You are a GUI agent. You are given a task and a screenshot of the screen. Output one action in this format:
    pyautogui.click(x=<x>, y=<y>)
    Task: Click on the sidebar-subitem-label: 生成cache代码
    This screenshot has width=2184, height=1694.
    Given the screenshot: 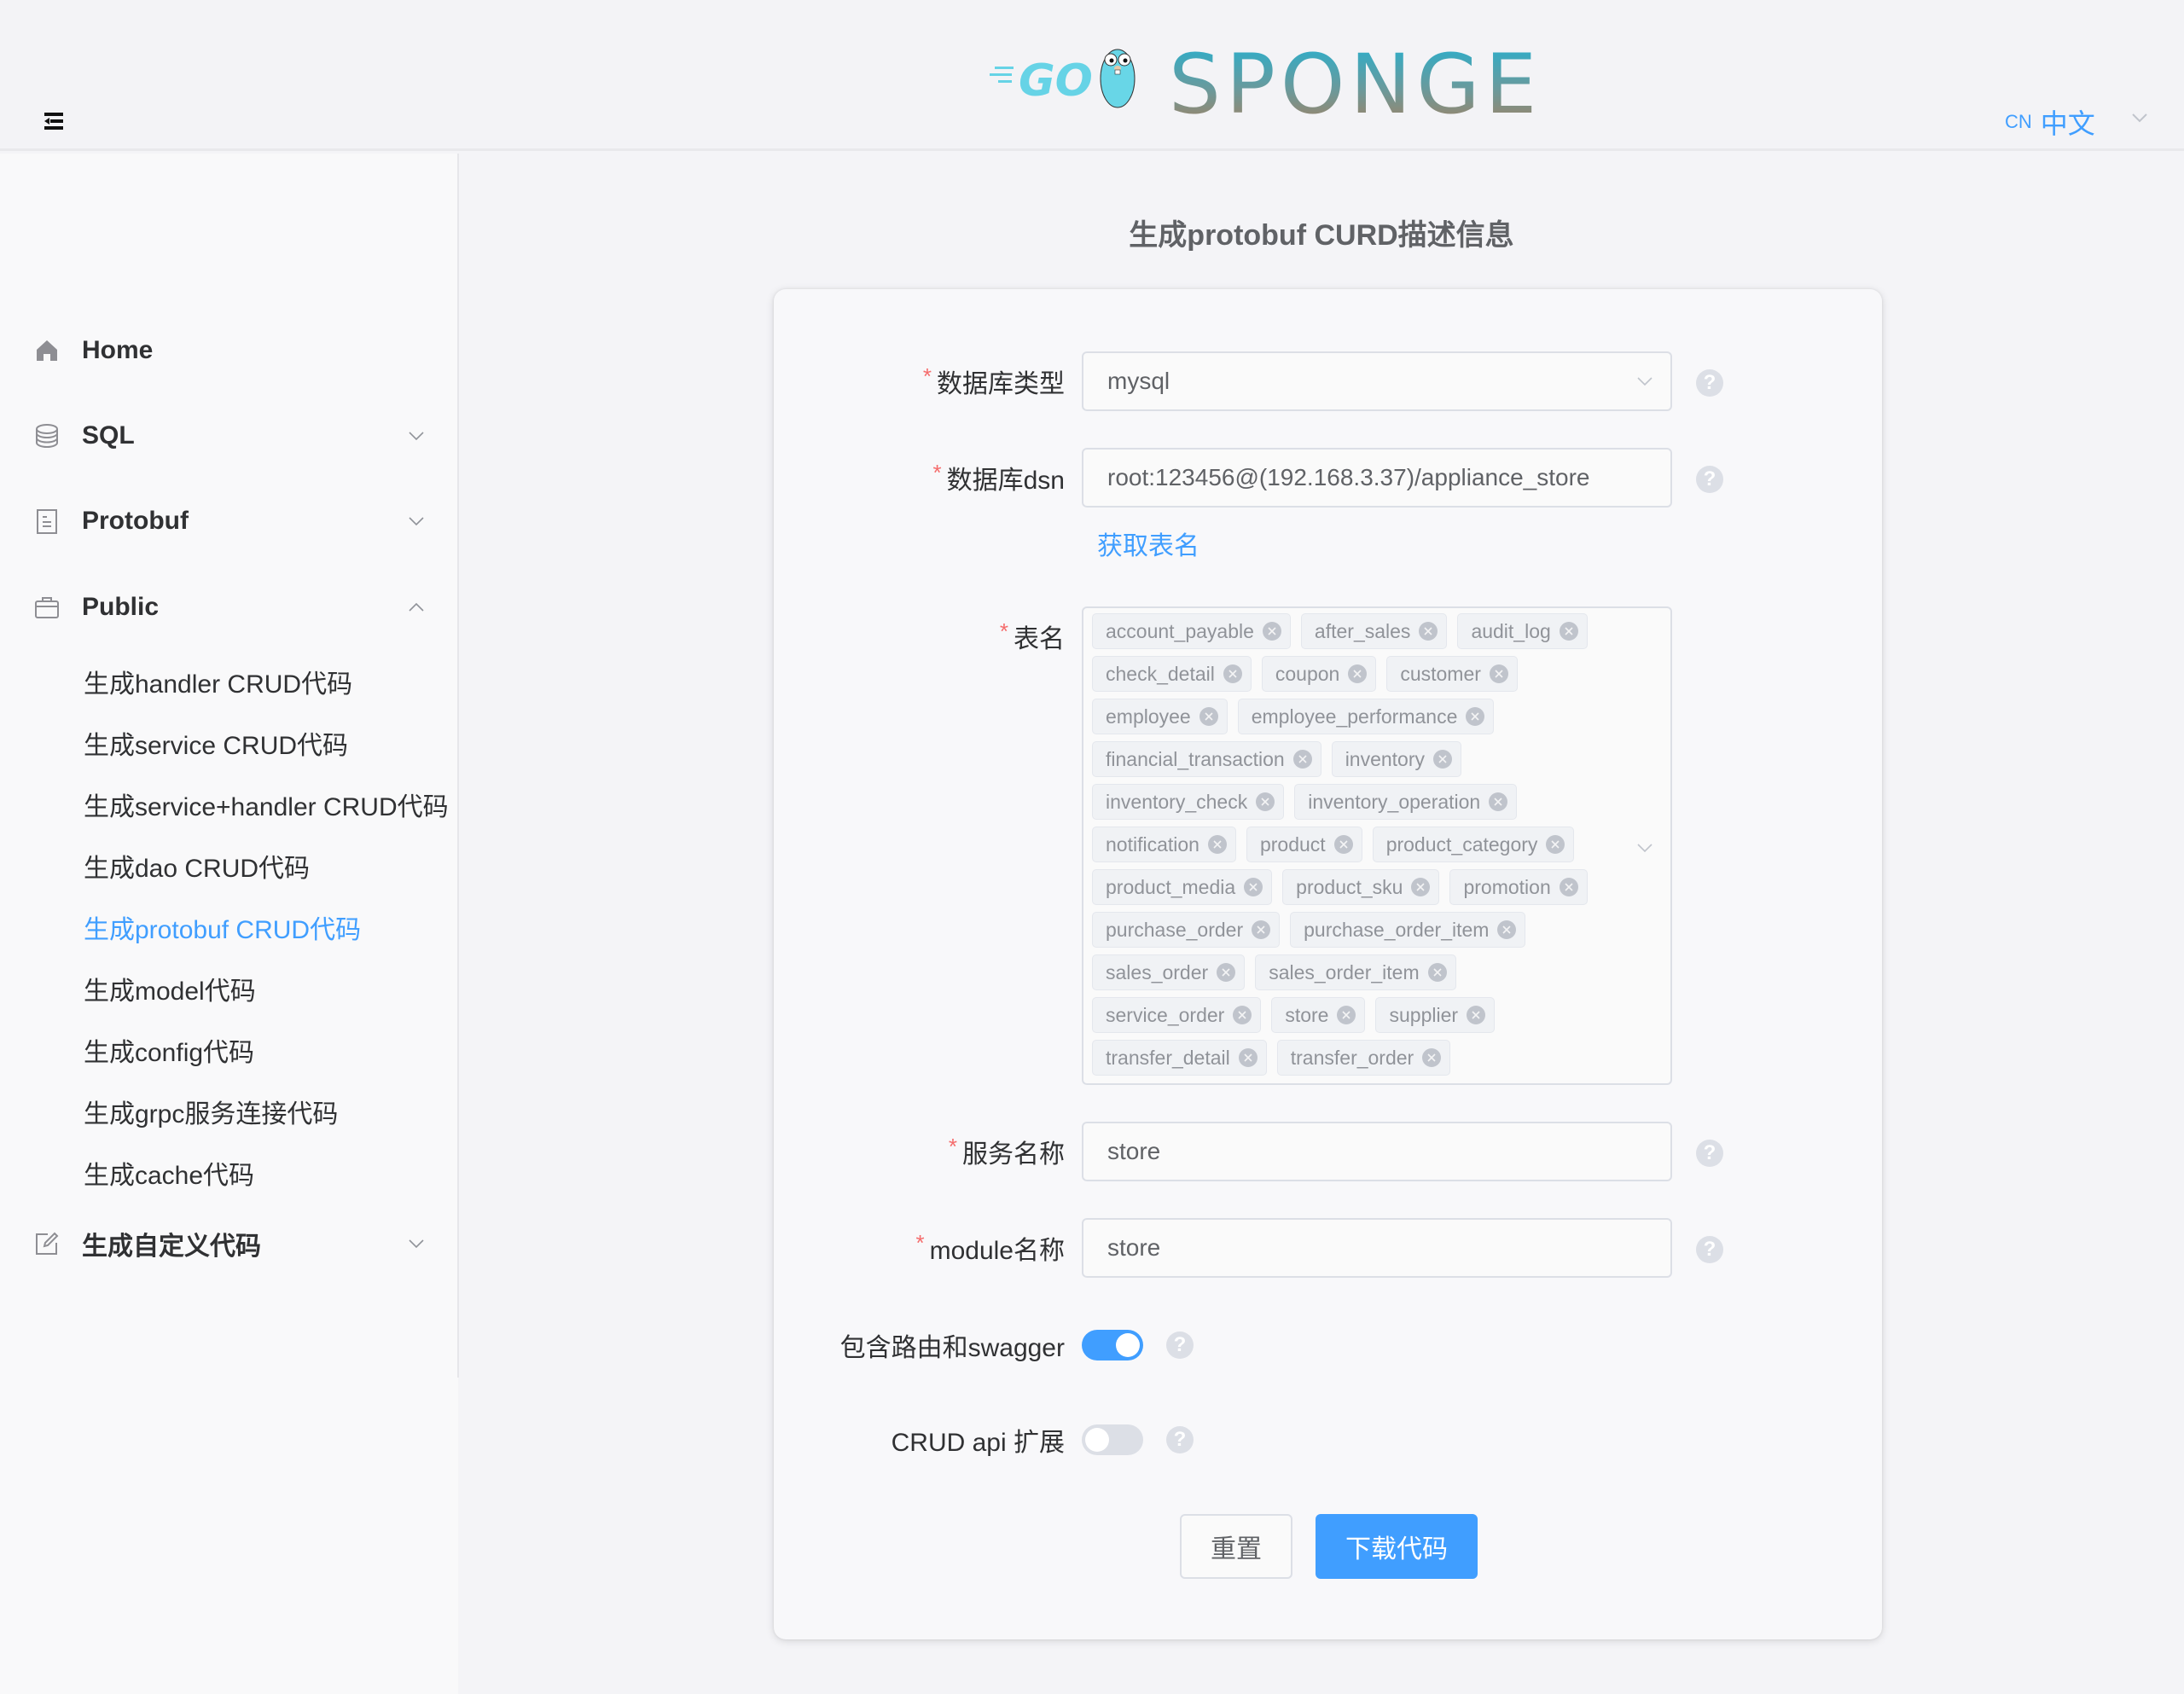 What is the action you would take?
    pyautogui.click(x=169, y=1176)
    